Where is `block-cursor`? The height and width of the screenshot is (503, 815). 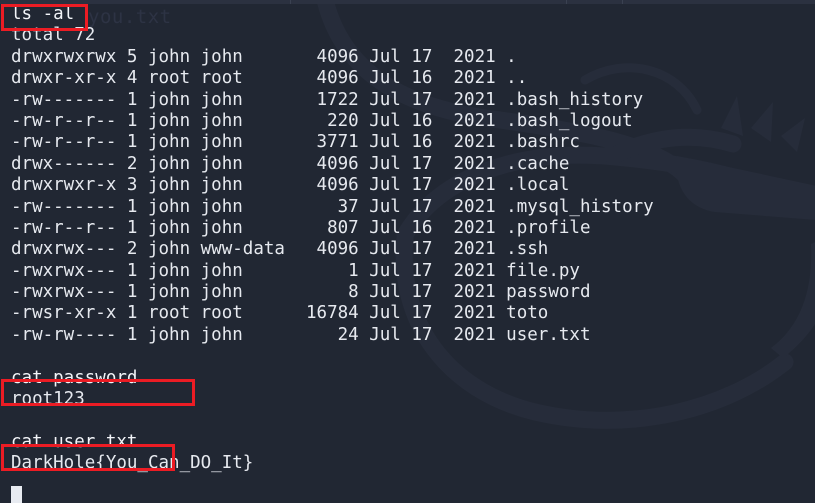 block-cursor is located at coordinates (16, 494).